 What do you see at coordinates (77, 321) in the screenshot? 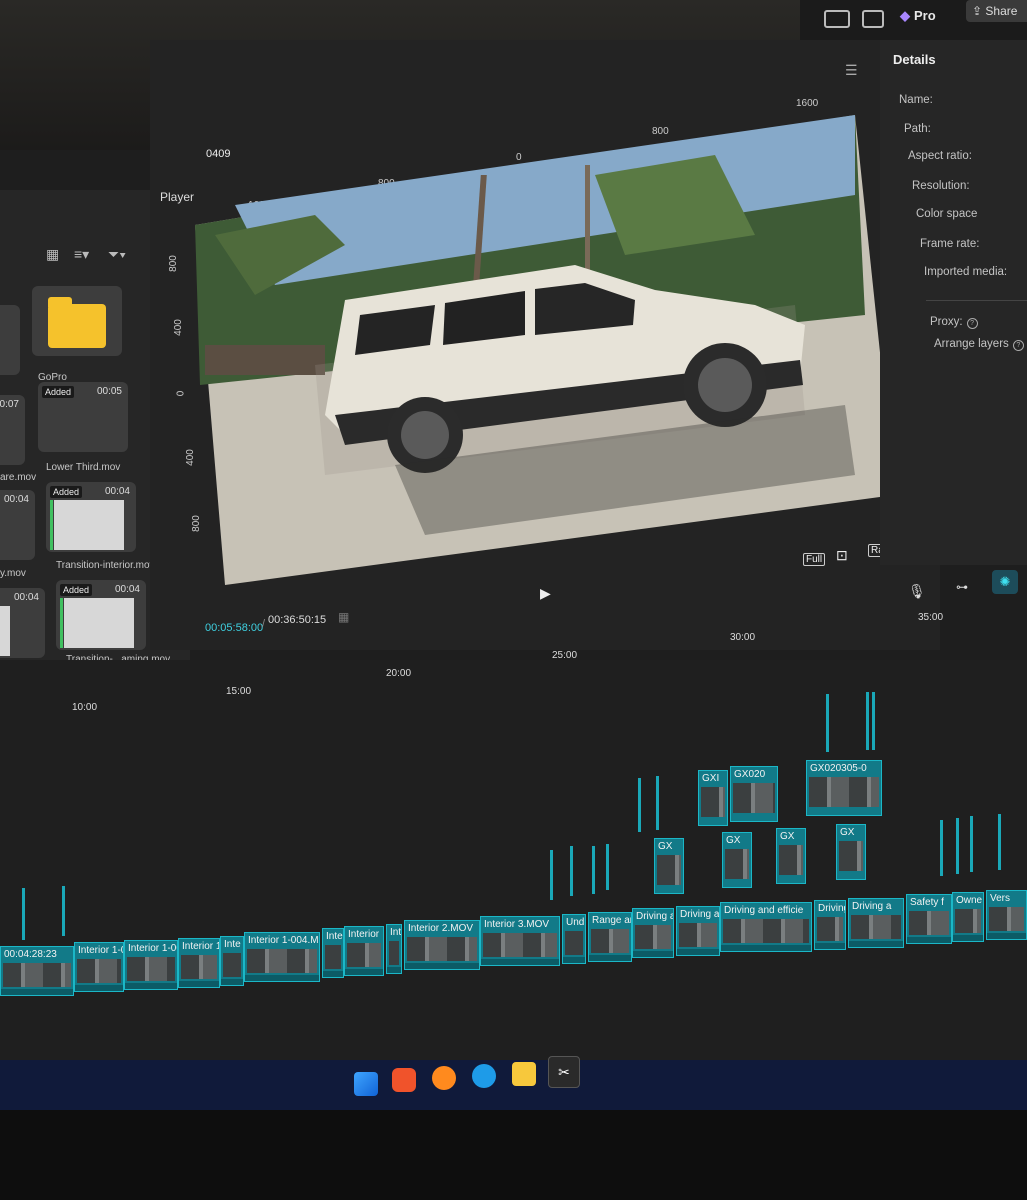
I see `media-card-gopro` at bounding box center [77, 321].